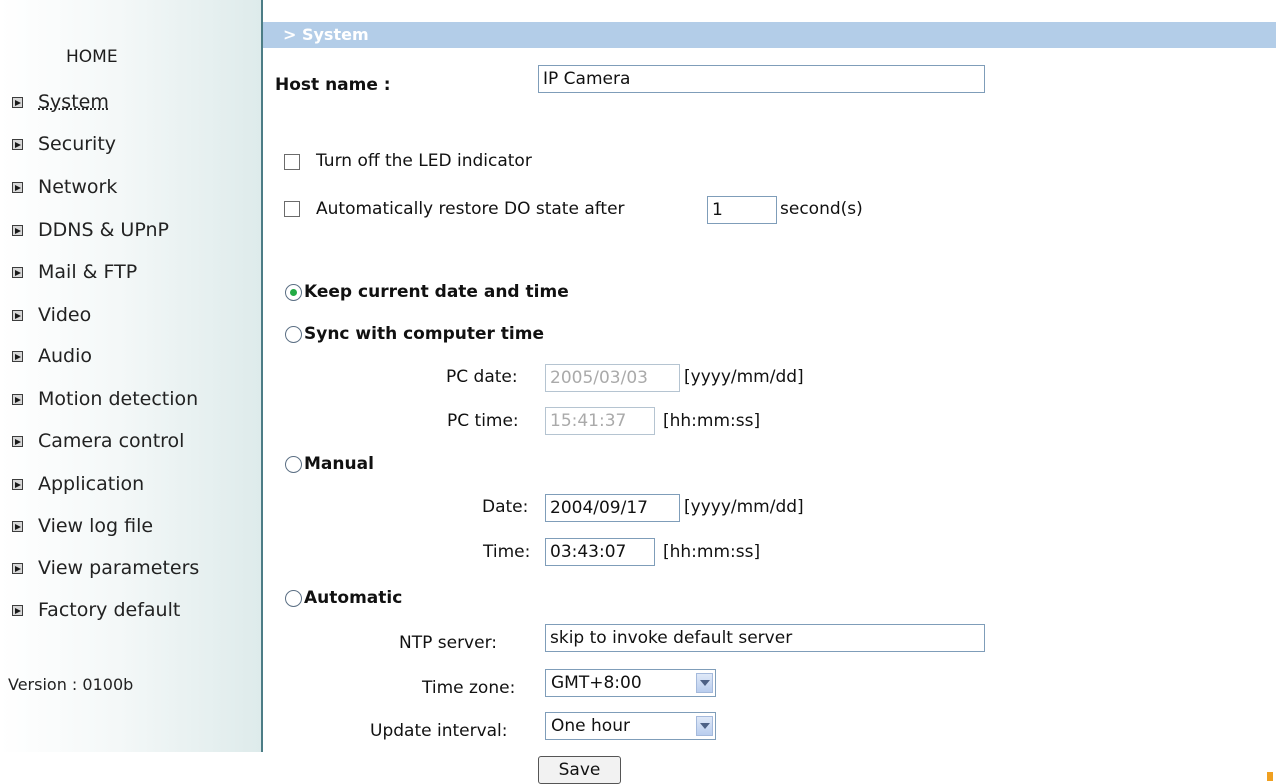 This screenshot has height=784, width=1276. Describe the element at coordinates (482, 377) in the screenshot. I see `pc-date-label: PC date:` at that location.